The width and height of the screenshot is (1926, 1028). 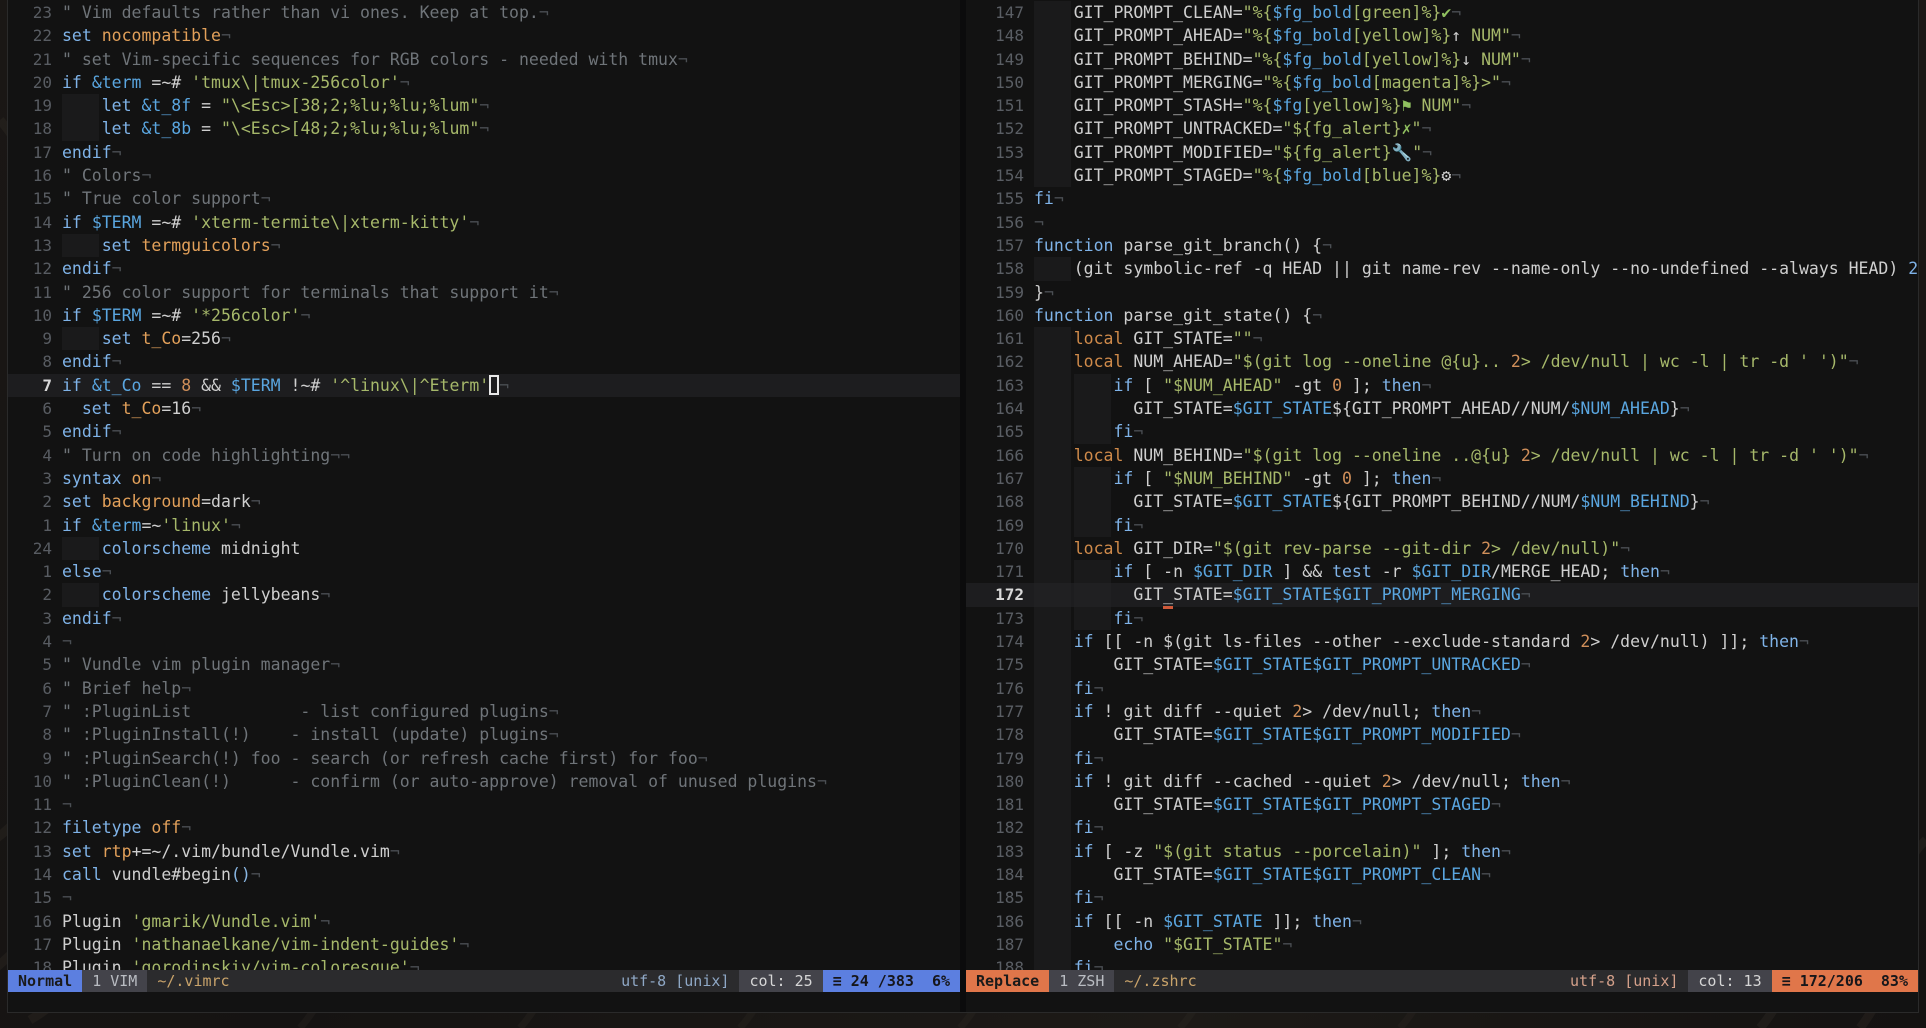 What do you see at coordinates (1476, 339) in the screenshot?
I see `line-content: local GIT_STATE=""¬` at bounding box center [1476, 339].